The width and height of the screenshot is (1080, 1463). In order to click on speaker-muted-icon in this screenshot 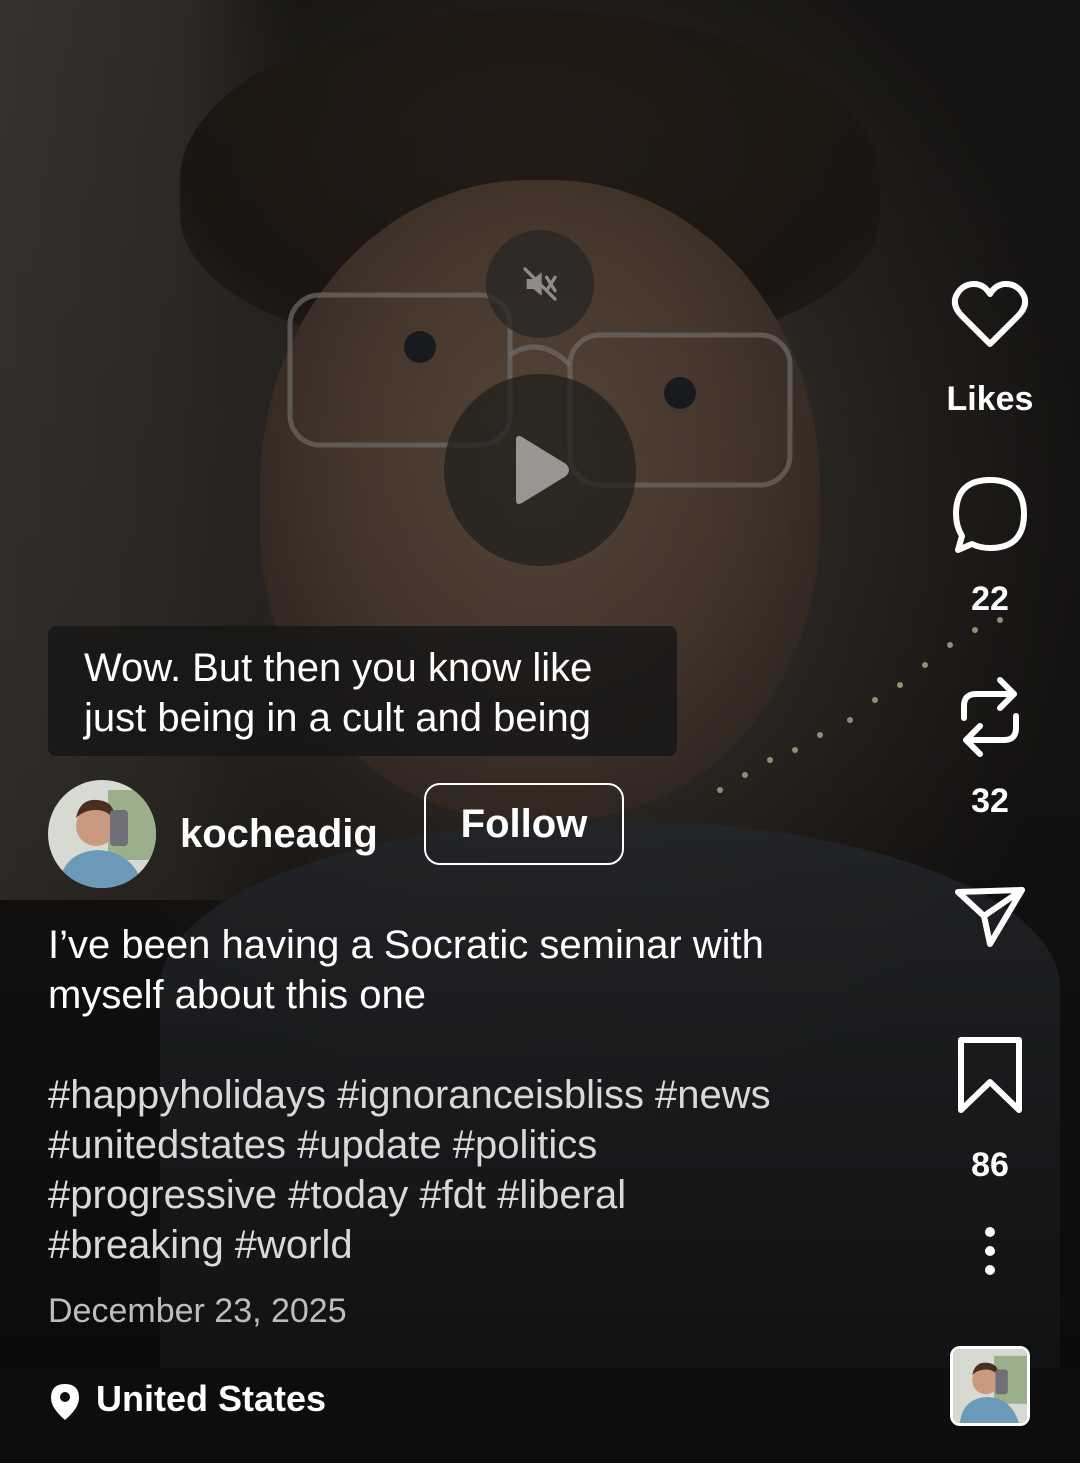, I will do `click(540, 284)`.